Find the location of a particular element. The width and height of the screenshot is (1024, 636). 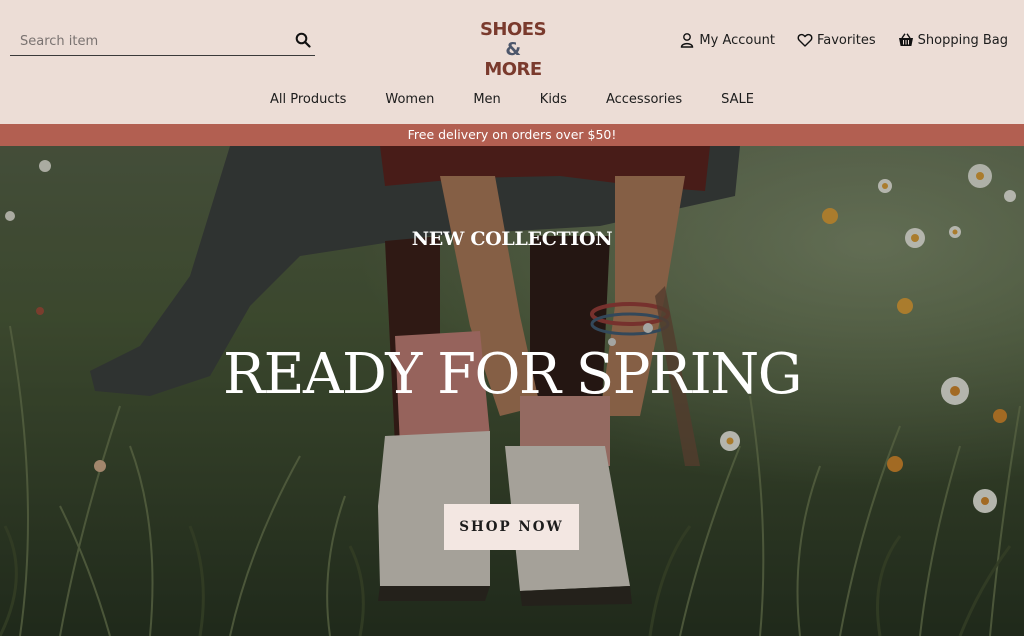

my-account-link: My Account is located at coordinates (727, 40).